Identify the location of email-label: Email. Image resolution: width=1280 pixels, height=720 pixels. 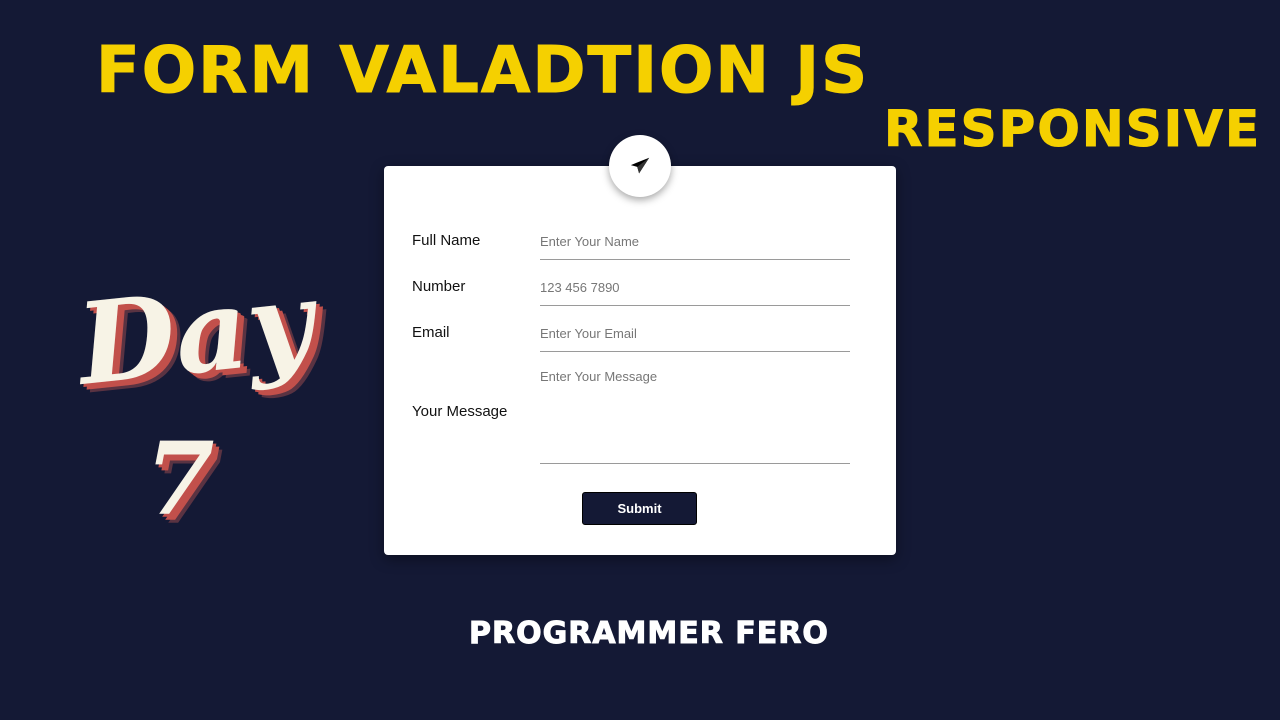
(431, 332).